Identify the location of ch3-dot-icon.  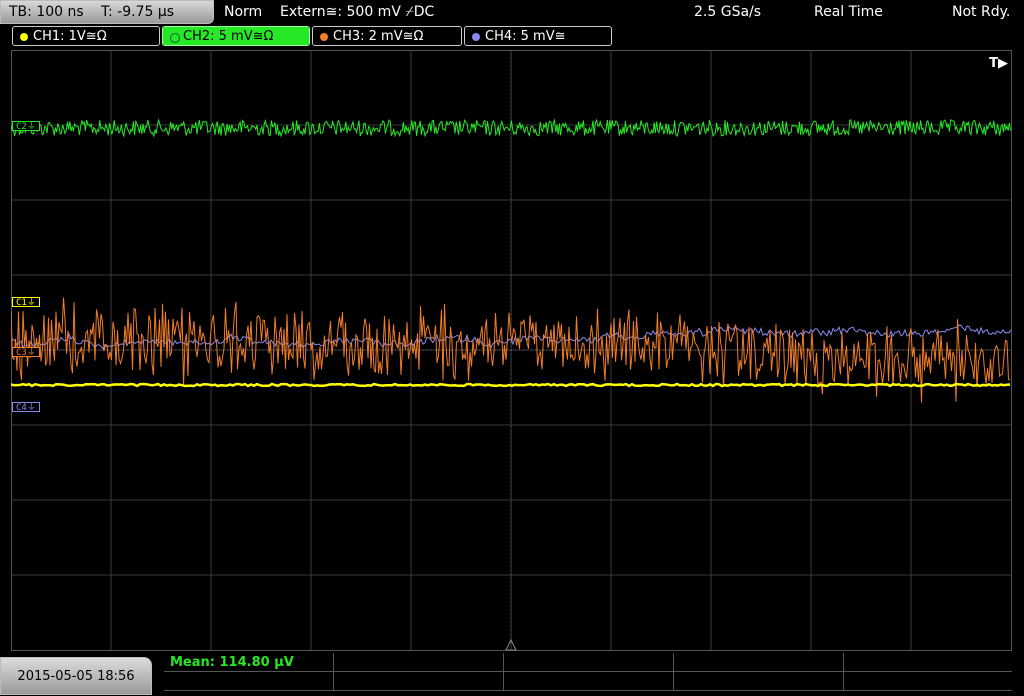
(324, 37).